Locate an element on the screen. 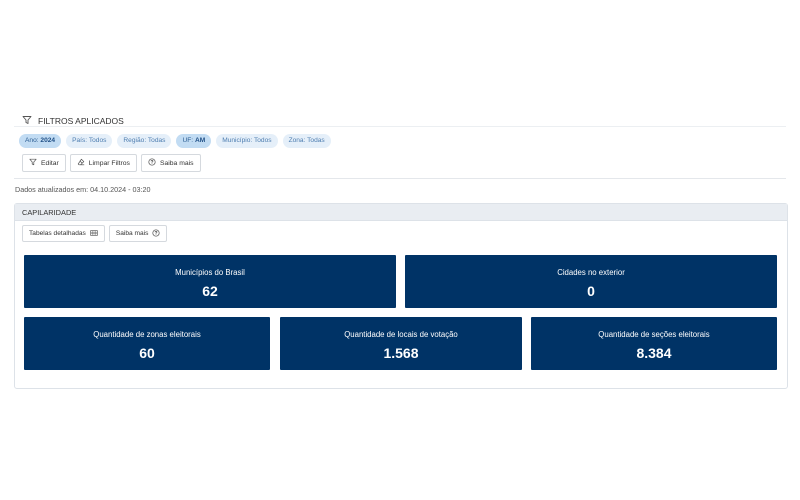 The height and width of the screenshot is (500, 800). last-updated-text: Dados atualizados em: 04.10.2024 - 03:20 is located at coordinates (83, 189).